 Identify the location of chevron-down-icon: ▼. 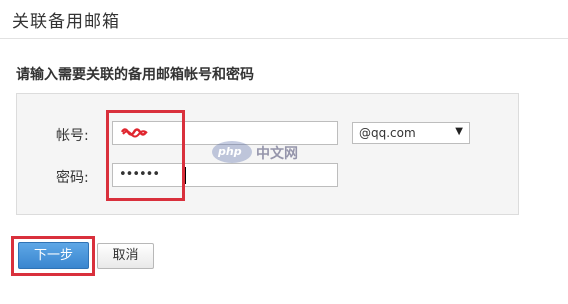
(459, 131).